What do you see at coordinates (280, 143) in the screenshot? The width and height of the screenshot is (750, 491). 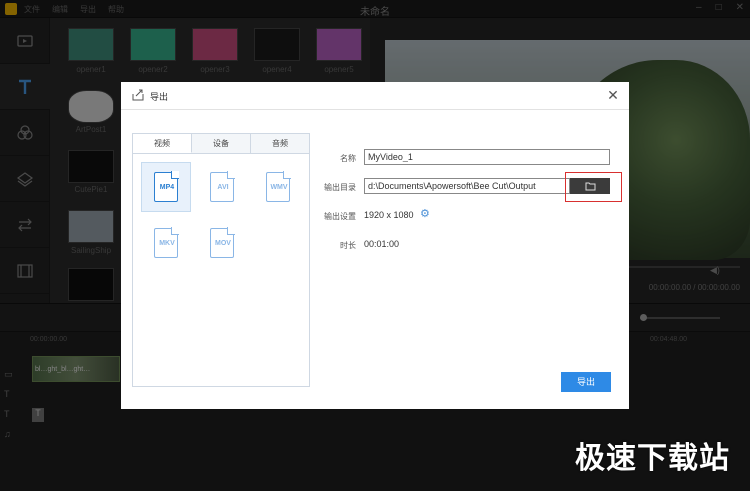 I see `tab-audio: 音频` at bounding box center [280, 143].